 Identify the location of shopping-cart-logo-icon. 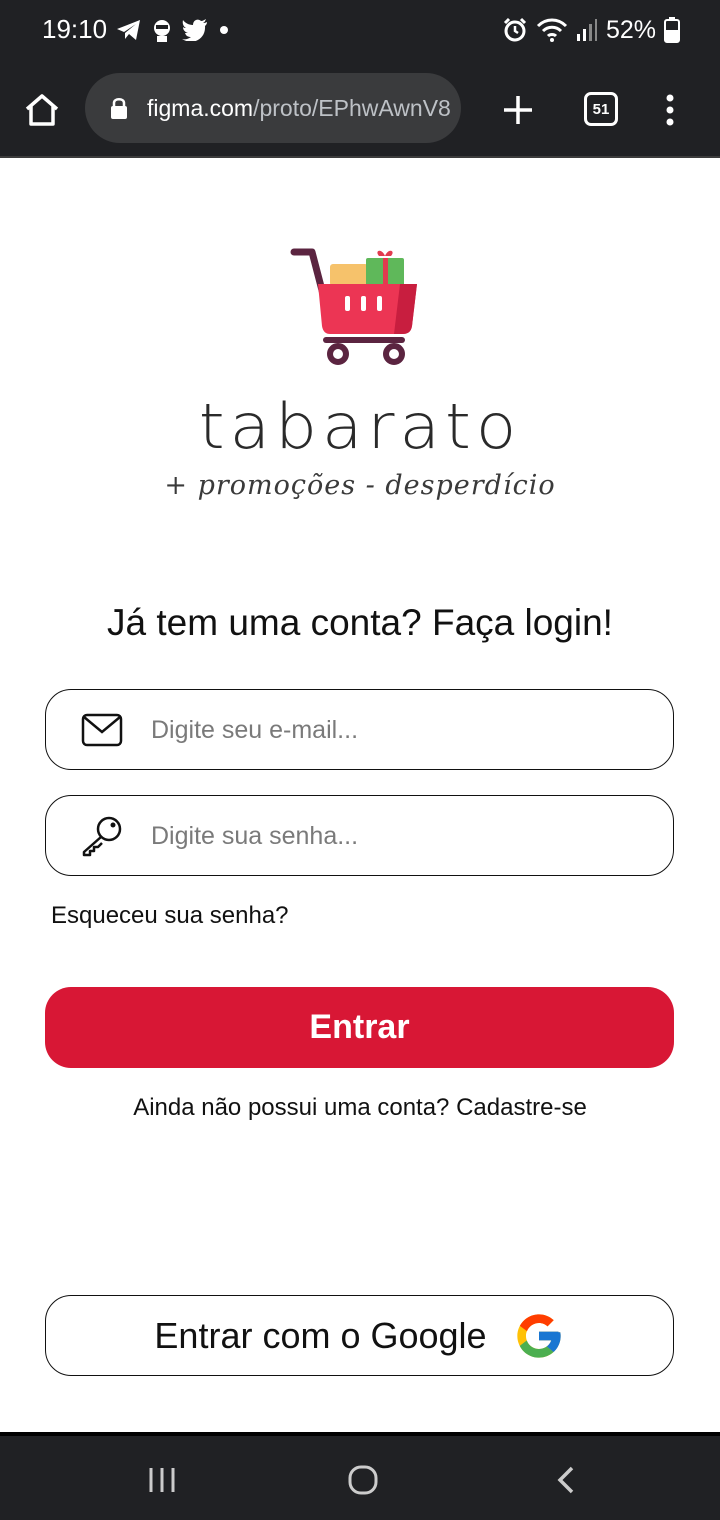
(353, 306).